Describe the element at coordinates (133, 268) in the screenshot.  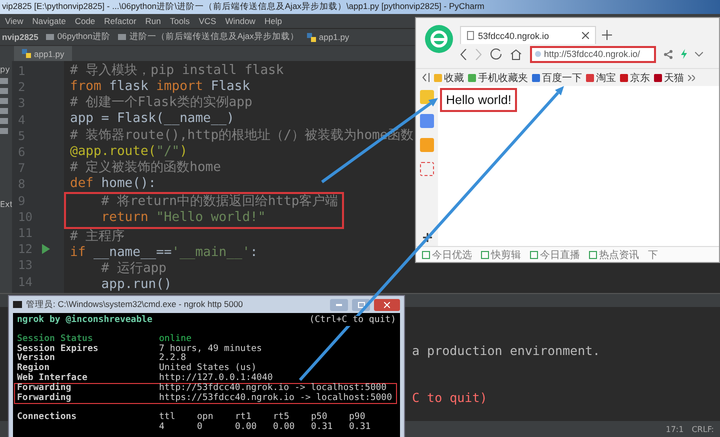
I see `code-line: # 运行app` at that location.